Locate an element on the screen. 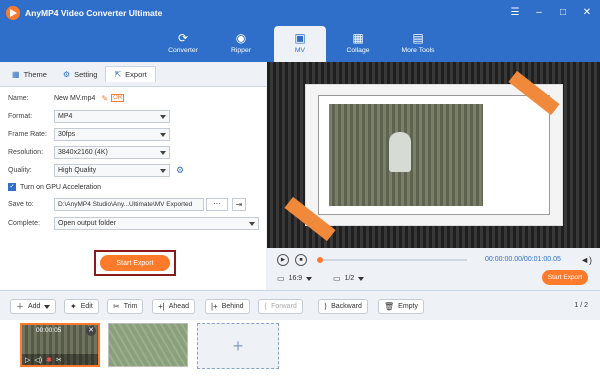  clip-duration: 00:00:05 is located at coordinates (49, 330).